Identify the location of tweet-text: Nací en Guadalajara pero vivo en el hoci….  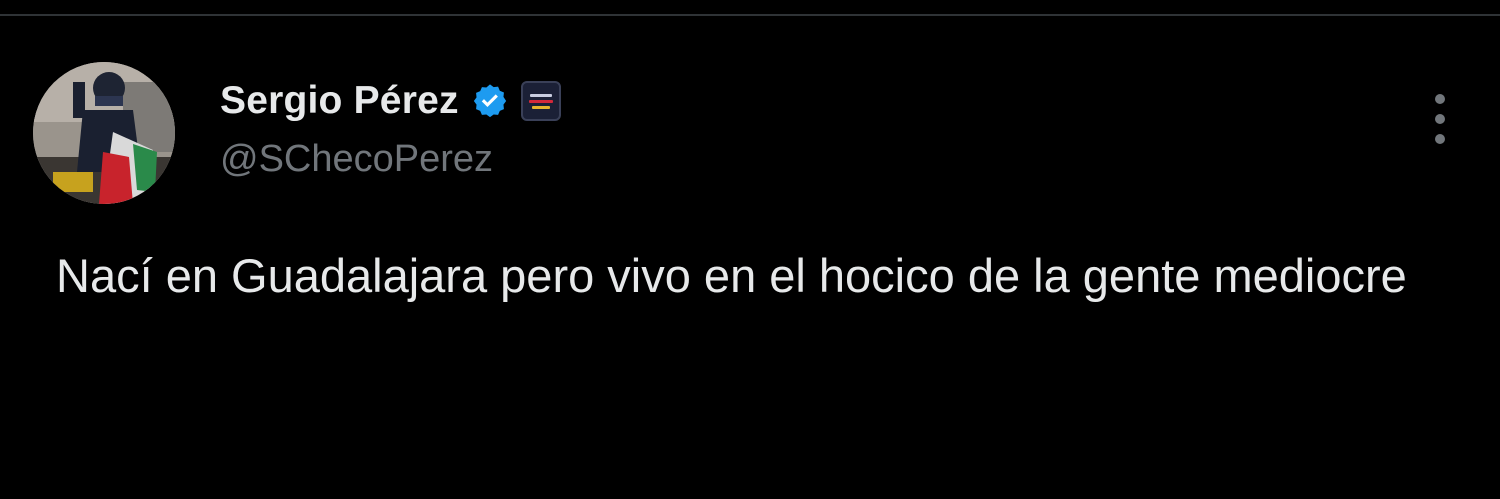
(731, 275).